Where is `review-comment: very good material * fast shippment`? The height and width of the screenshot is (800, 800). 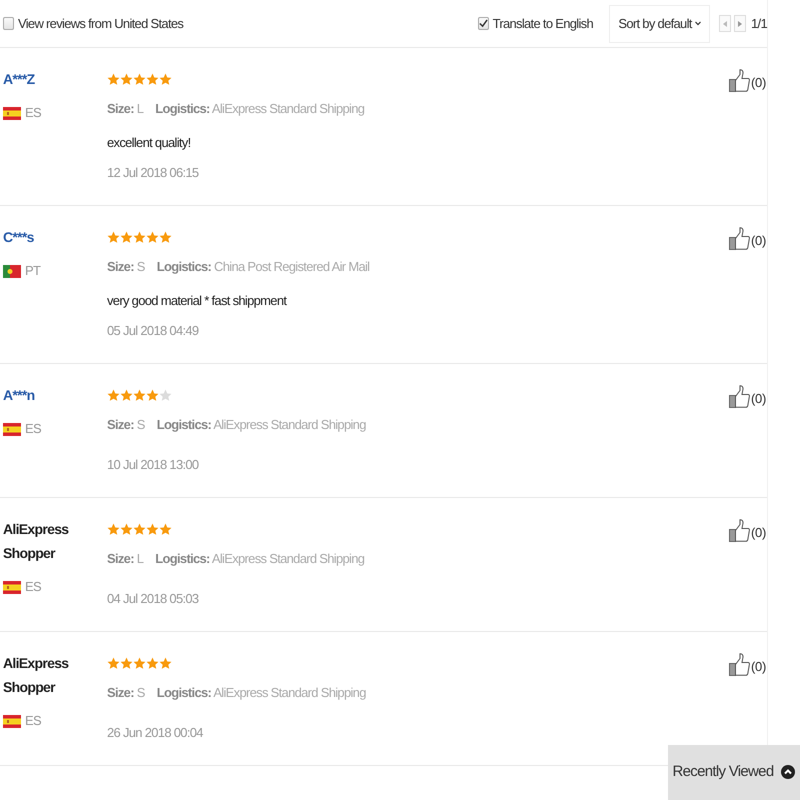
review-comment: very good material * fast shippment is located at coordinates (196, 301).